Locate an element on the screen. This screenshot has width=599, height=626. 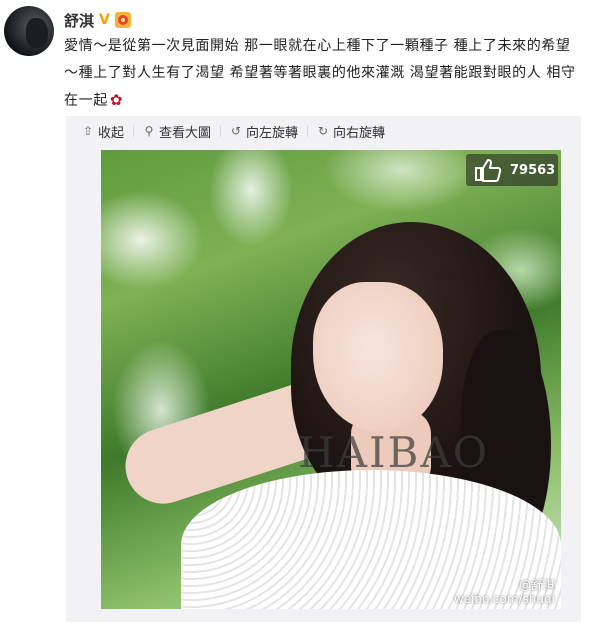
rotate-right-icon: ↻ is located at coordinates (323, 131).